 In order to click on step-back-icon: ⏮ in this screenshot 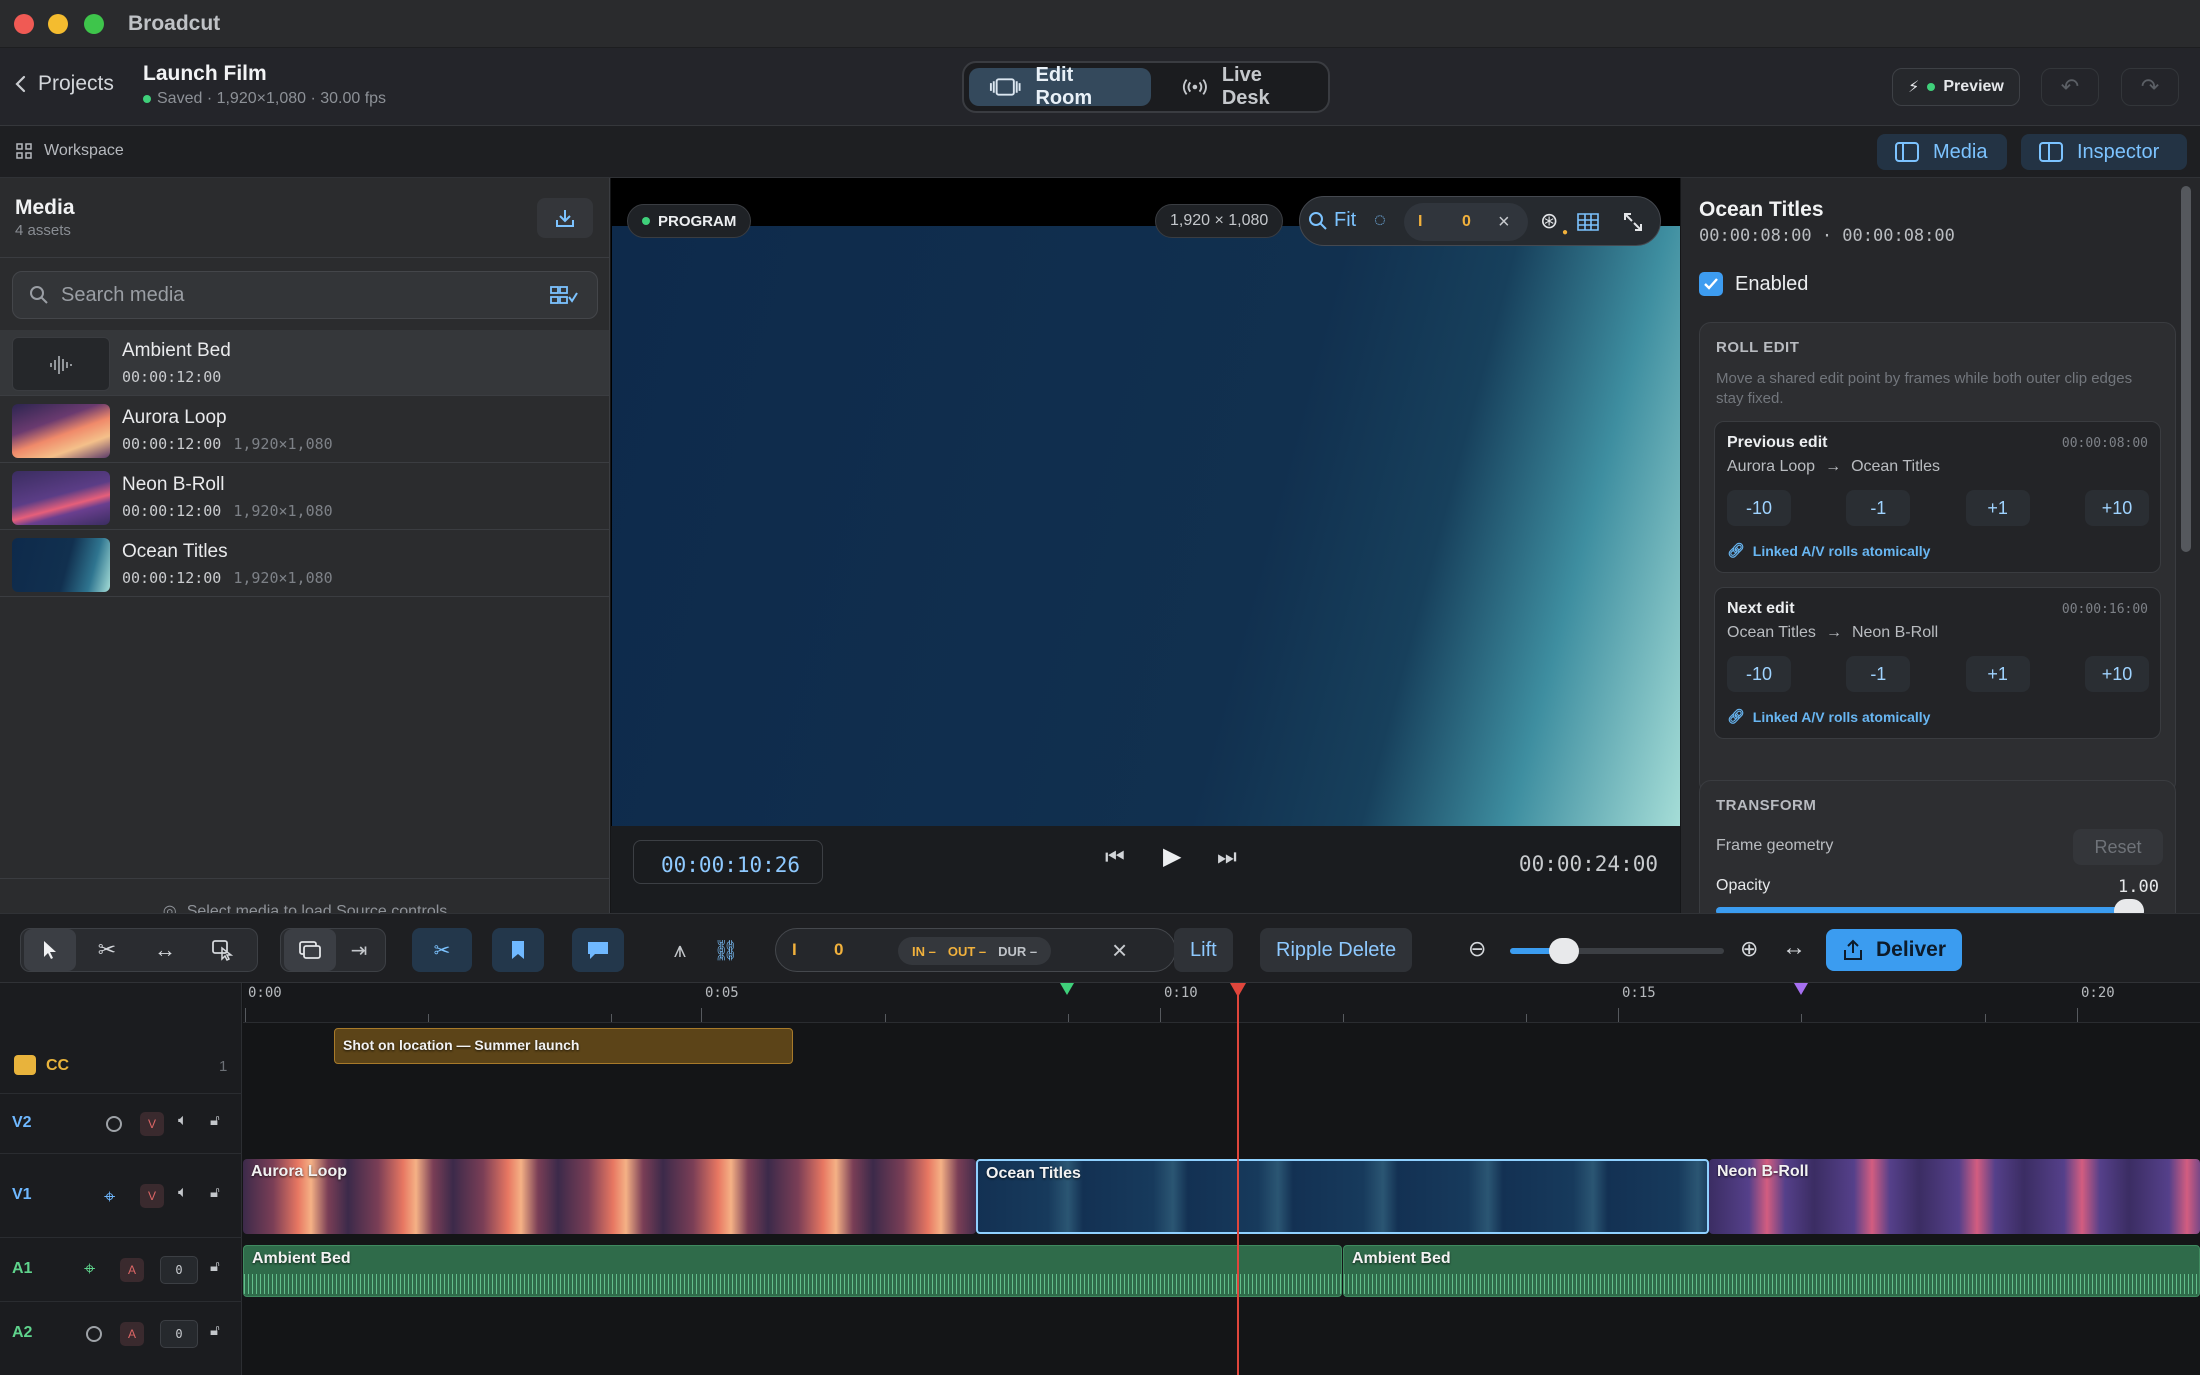, I will do `click(1115, 857)`.